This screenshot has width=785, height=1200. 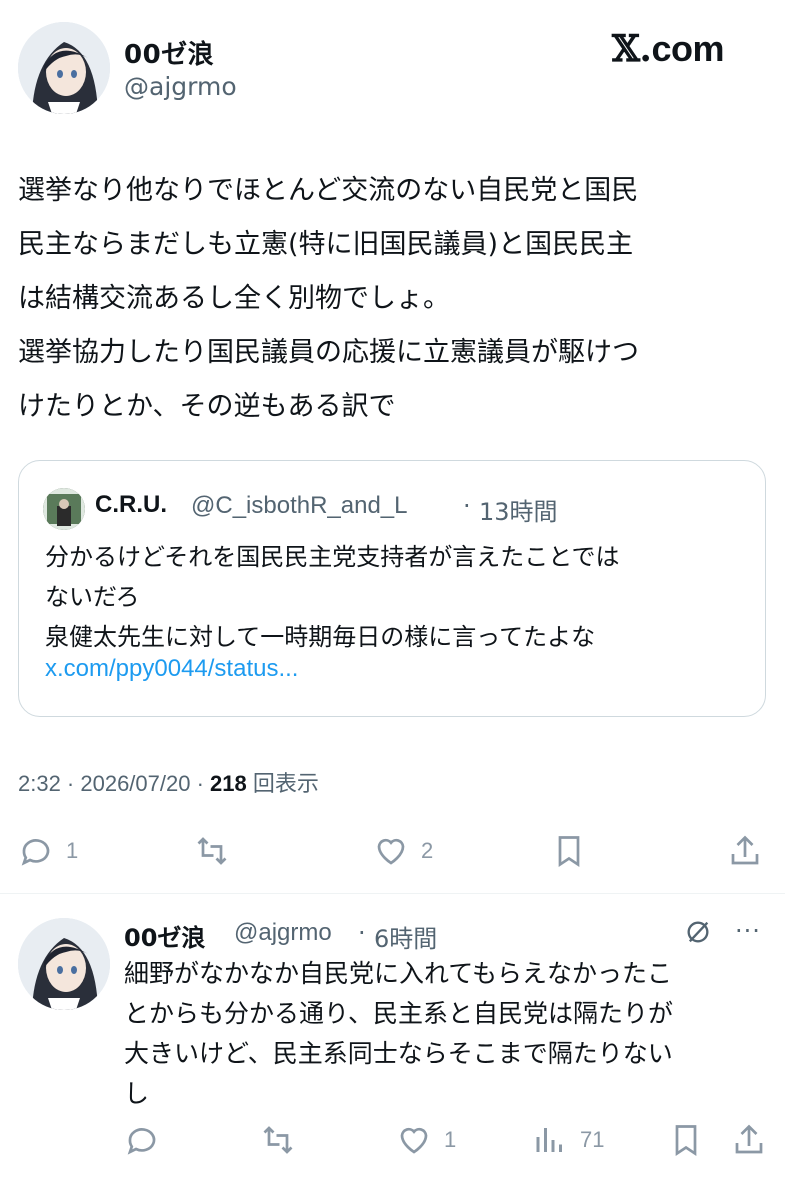 I want to click on reply-author-avatar, so click(x=64, y=964).